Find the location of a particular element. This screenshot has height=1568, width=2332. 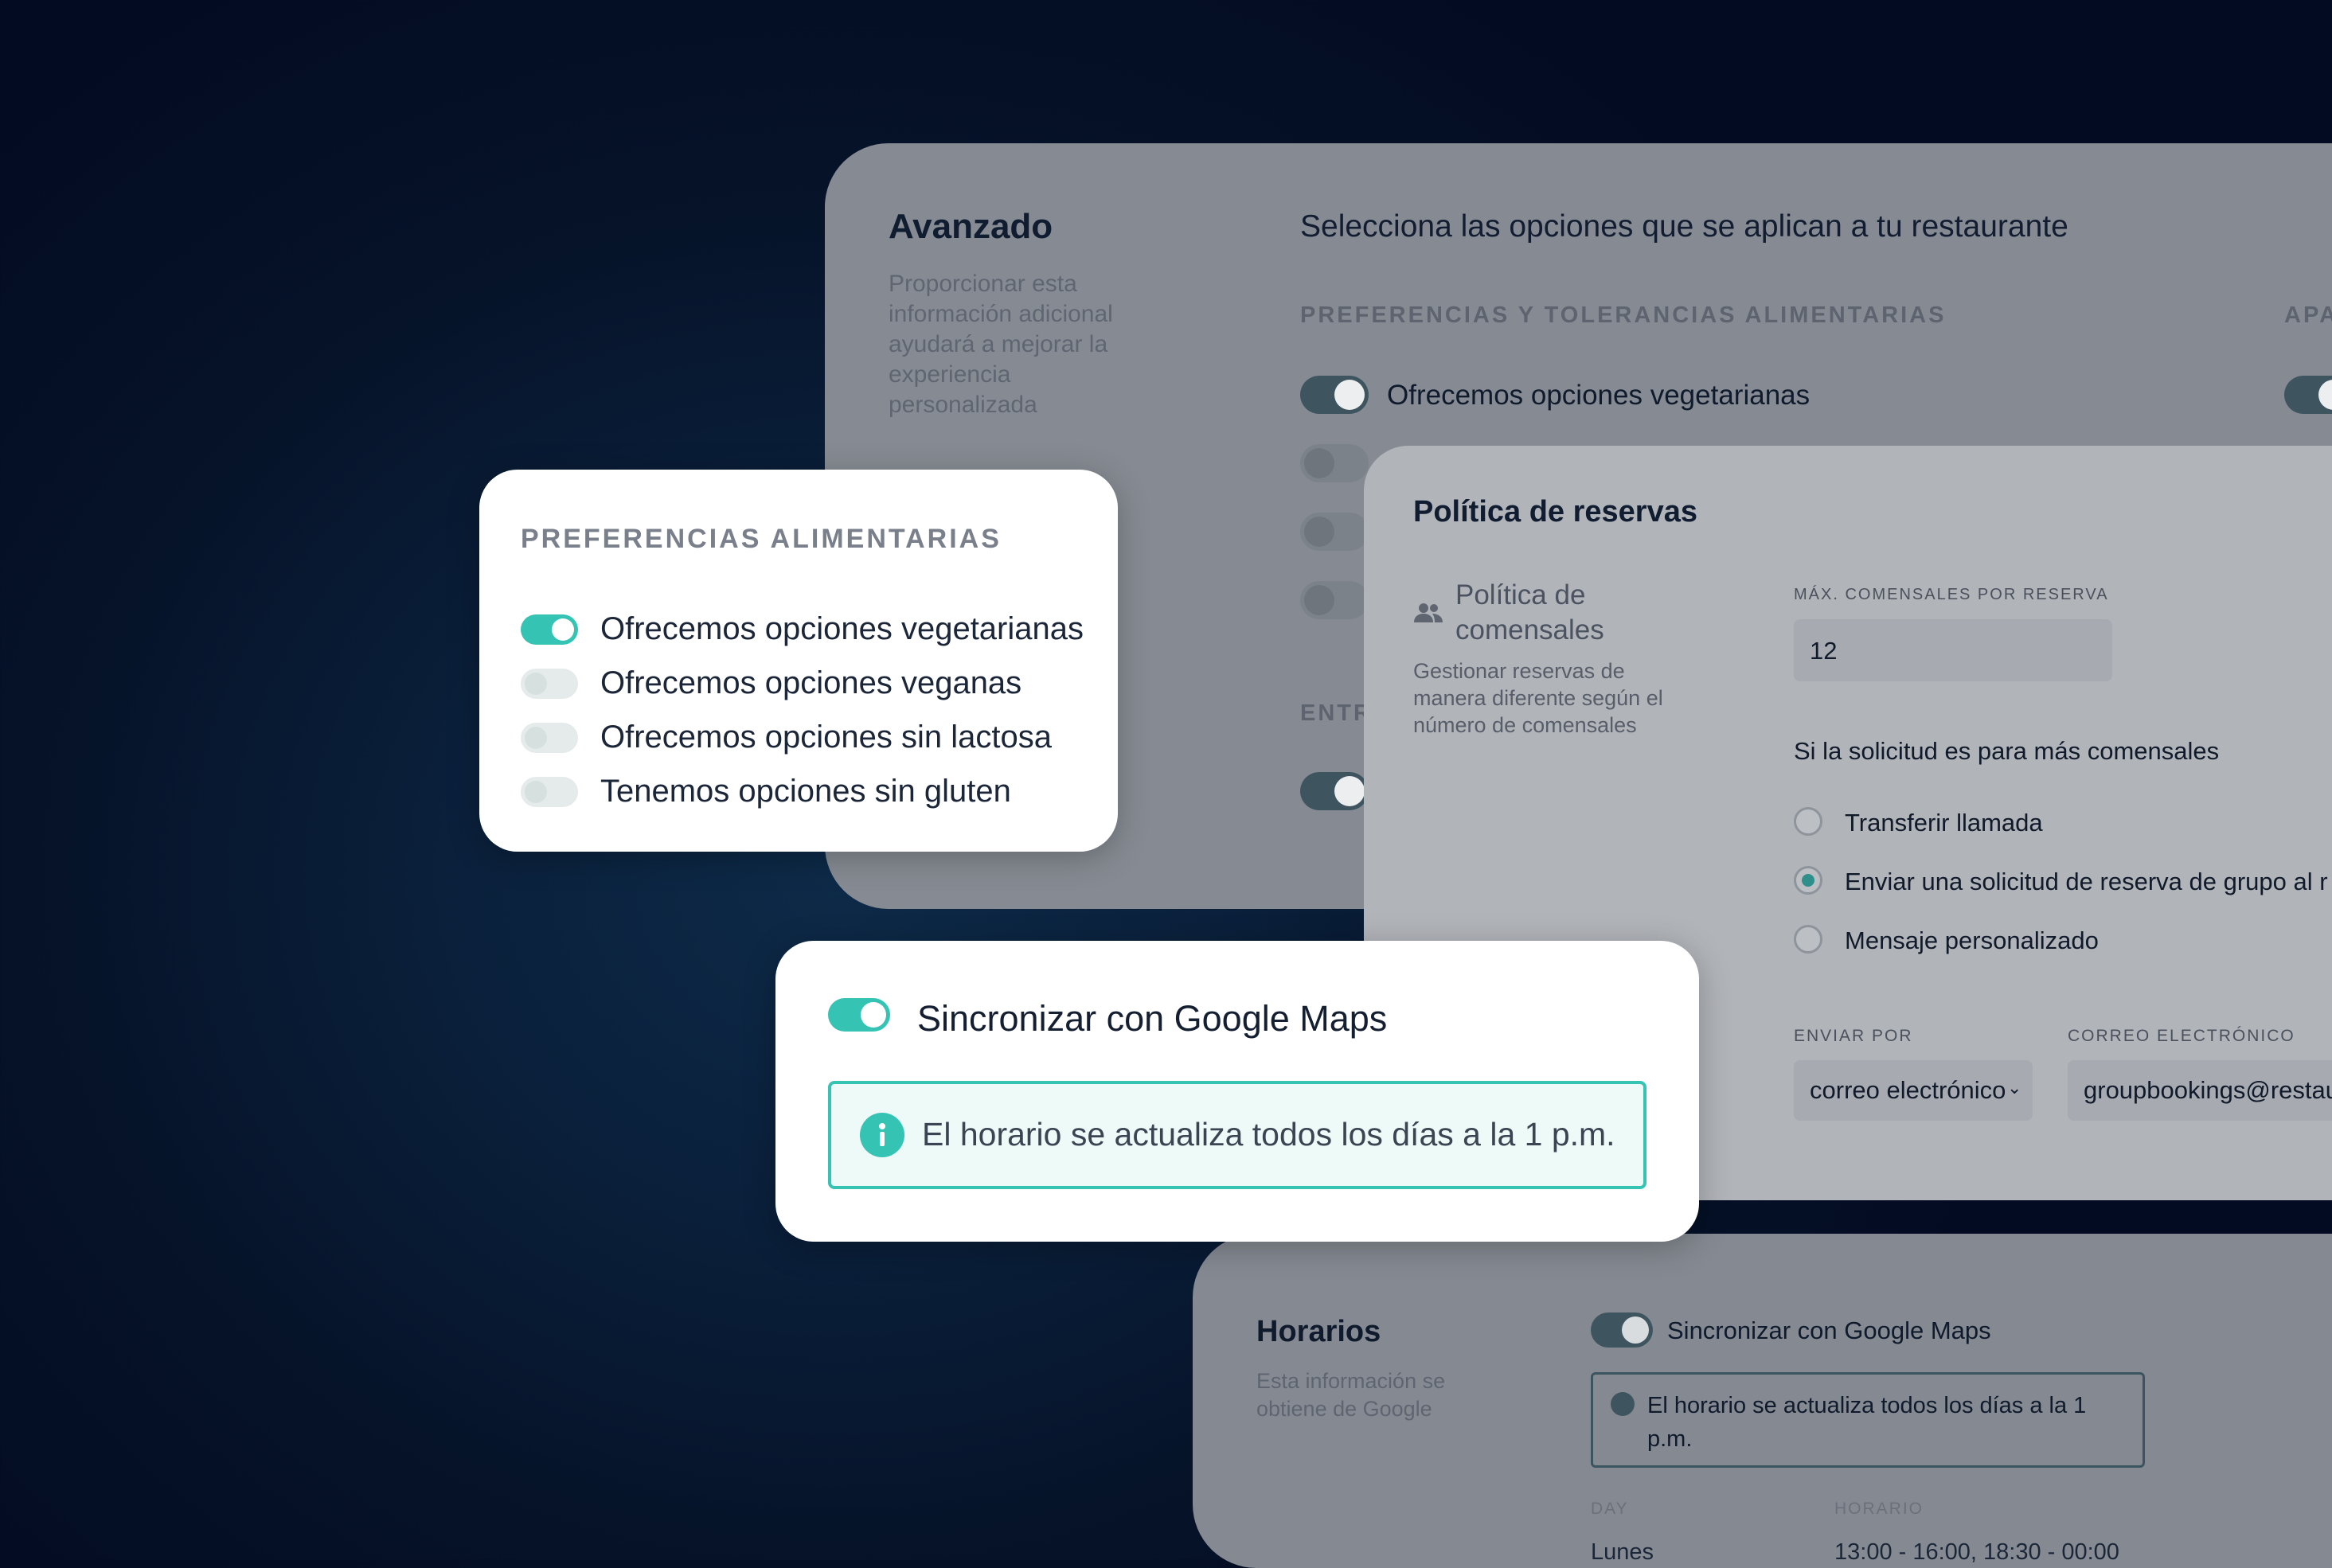

lactose-toggle-front is located at coordinates (550, 738).